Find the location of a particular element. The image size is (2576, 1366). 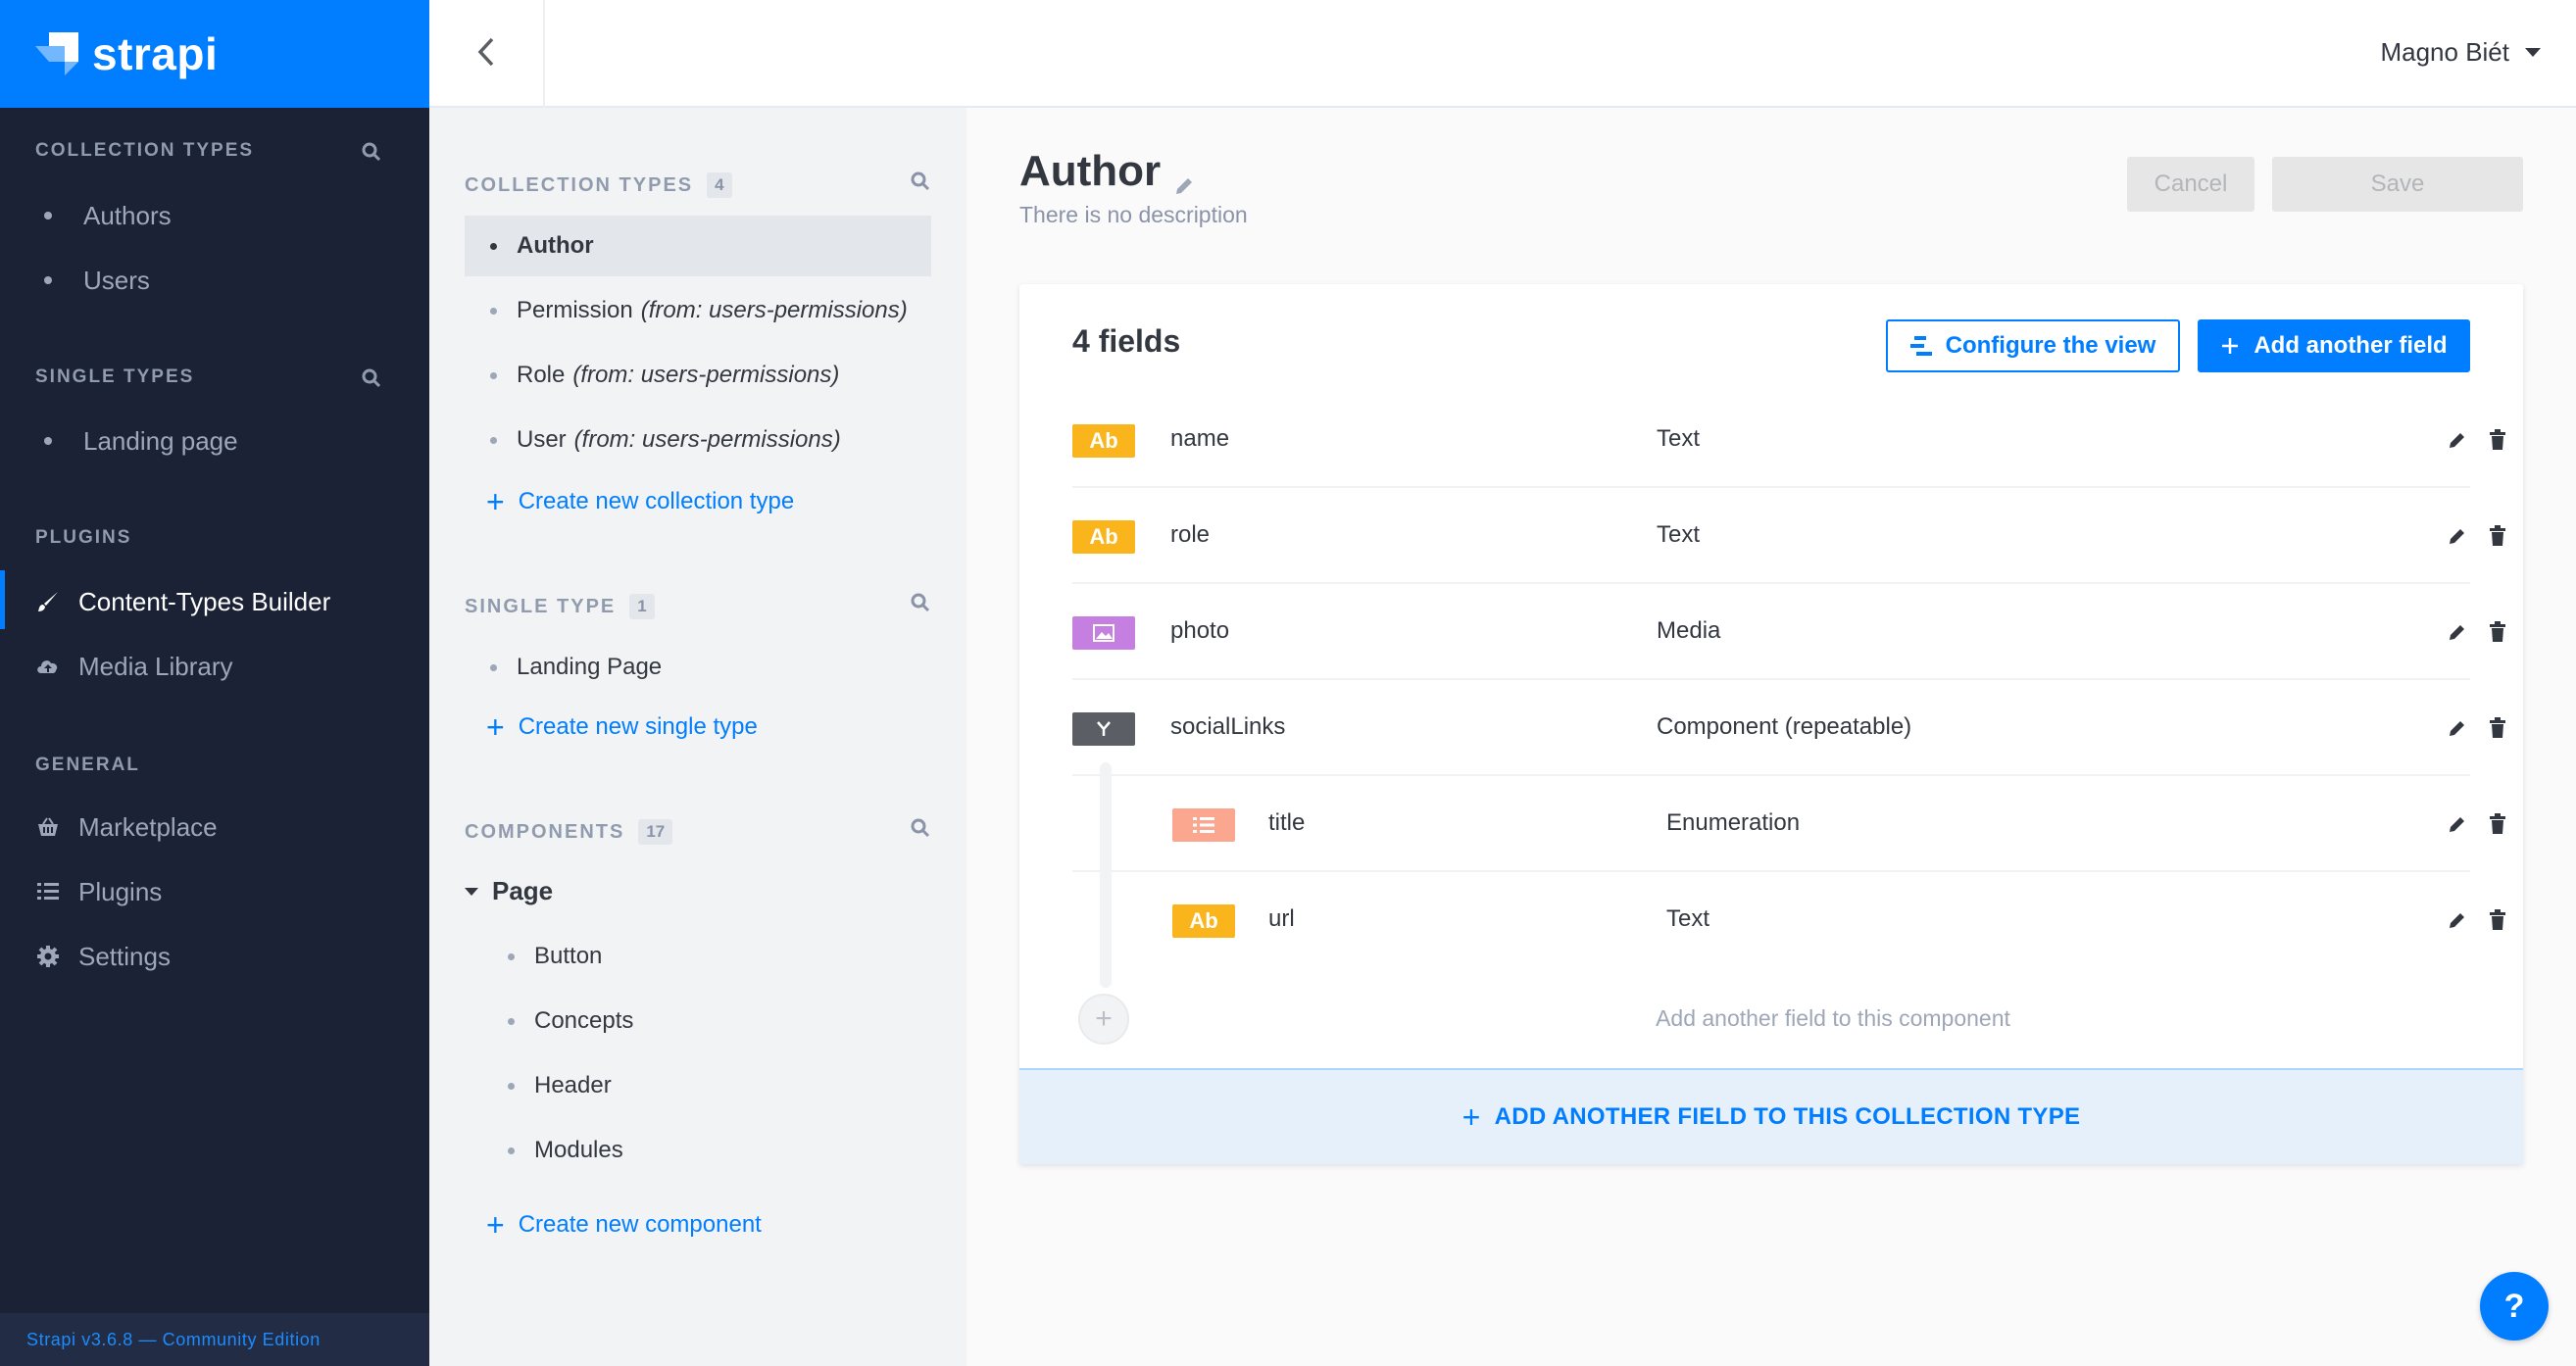

create-component-link: + Create new component is located at coordinates (624, 1225).